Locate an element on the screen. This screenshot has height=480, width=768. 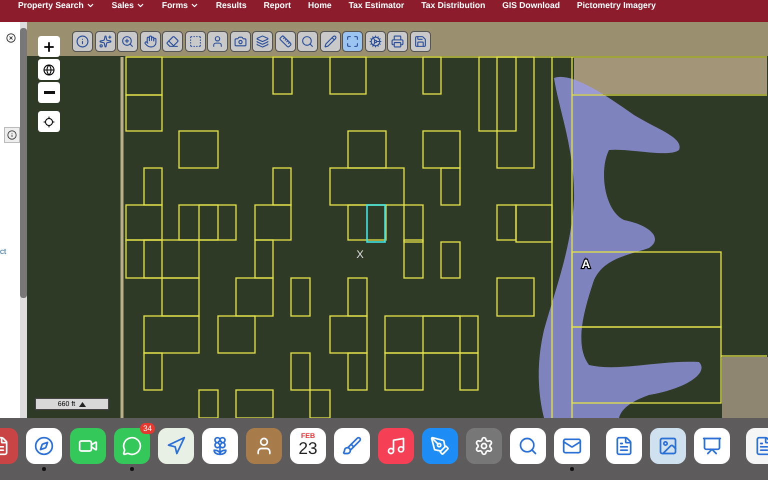
compass-icon is located at coordinates (44, 446).